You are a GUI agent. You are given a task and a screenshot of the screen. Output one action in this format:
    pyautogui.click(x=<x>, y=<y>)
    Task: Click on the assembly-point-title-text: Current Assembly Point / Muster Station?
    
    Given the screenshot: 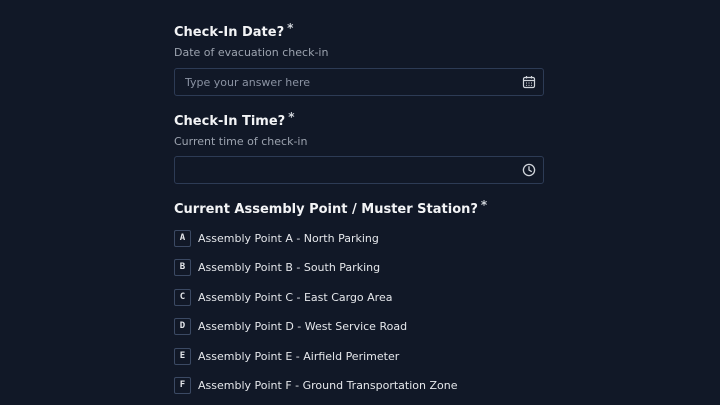 What is the action you would take?
    pyautogui.click(x=326, y=209)
    